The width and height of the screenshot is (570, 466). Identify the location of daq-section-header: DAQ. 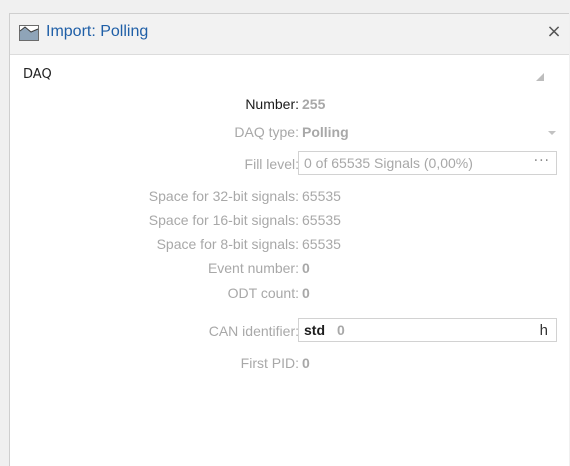
(289, 76).